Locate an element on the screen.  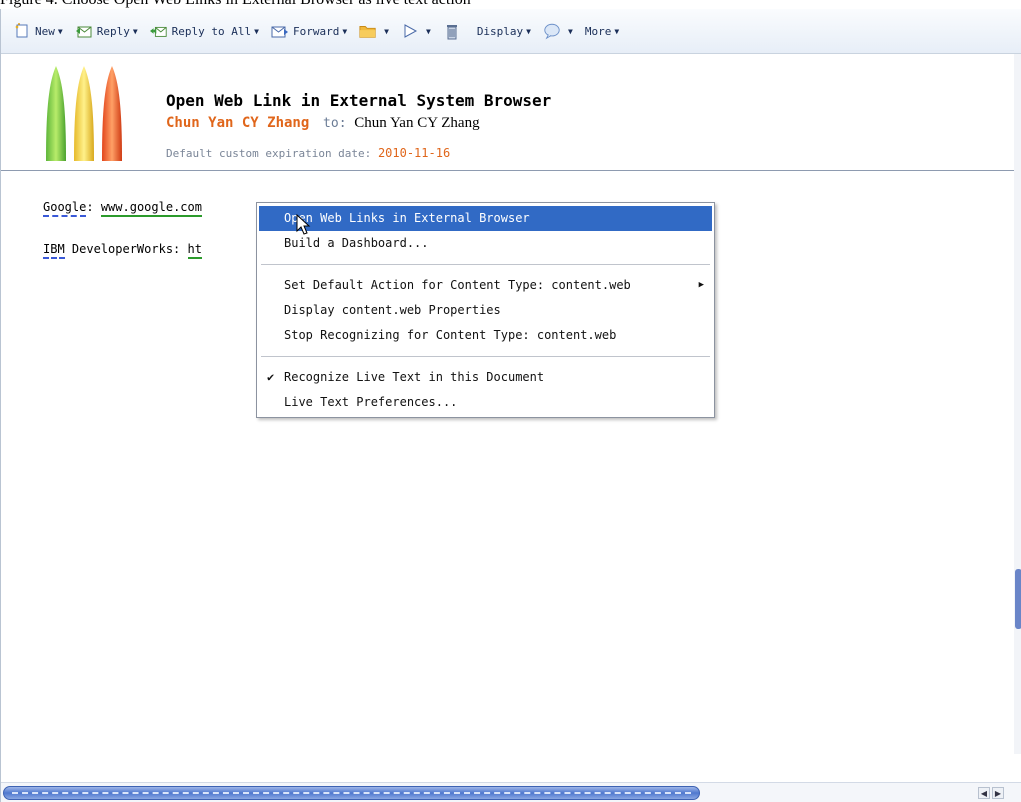
follow-up-button: ▼ is located at coordinates (416, 31).